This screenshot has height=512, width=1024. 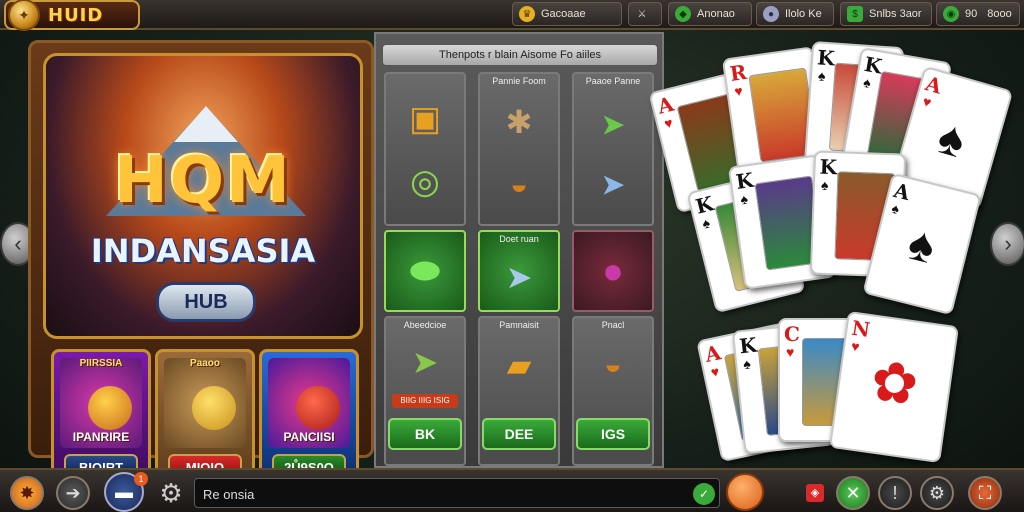 I want to click on home-star-icon: ✸, so click(x=27, y=493).